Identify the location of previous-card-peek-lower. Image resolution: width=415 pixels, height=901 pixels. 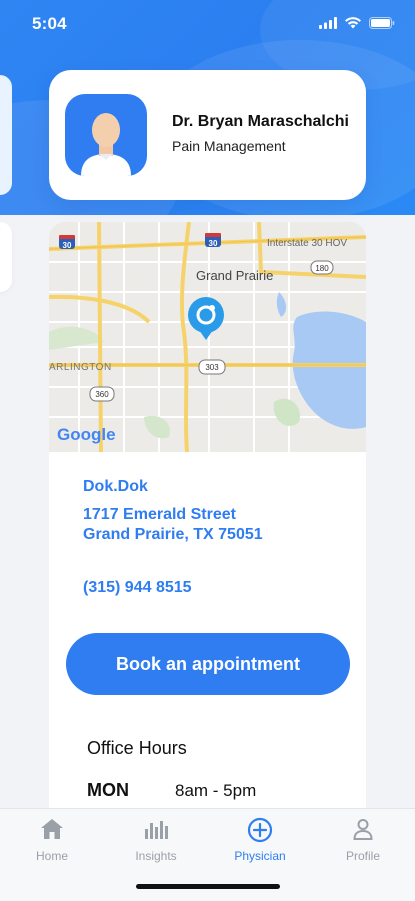
(6, 257).